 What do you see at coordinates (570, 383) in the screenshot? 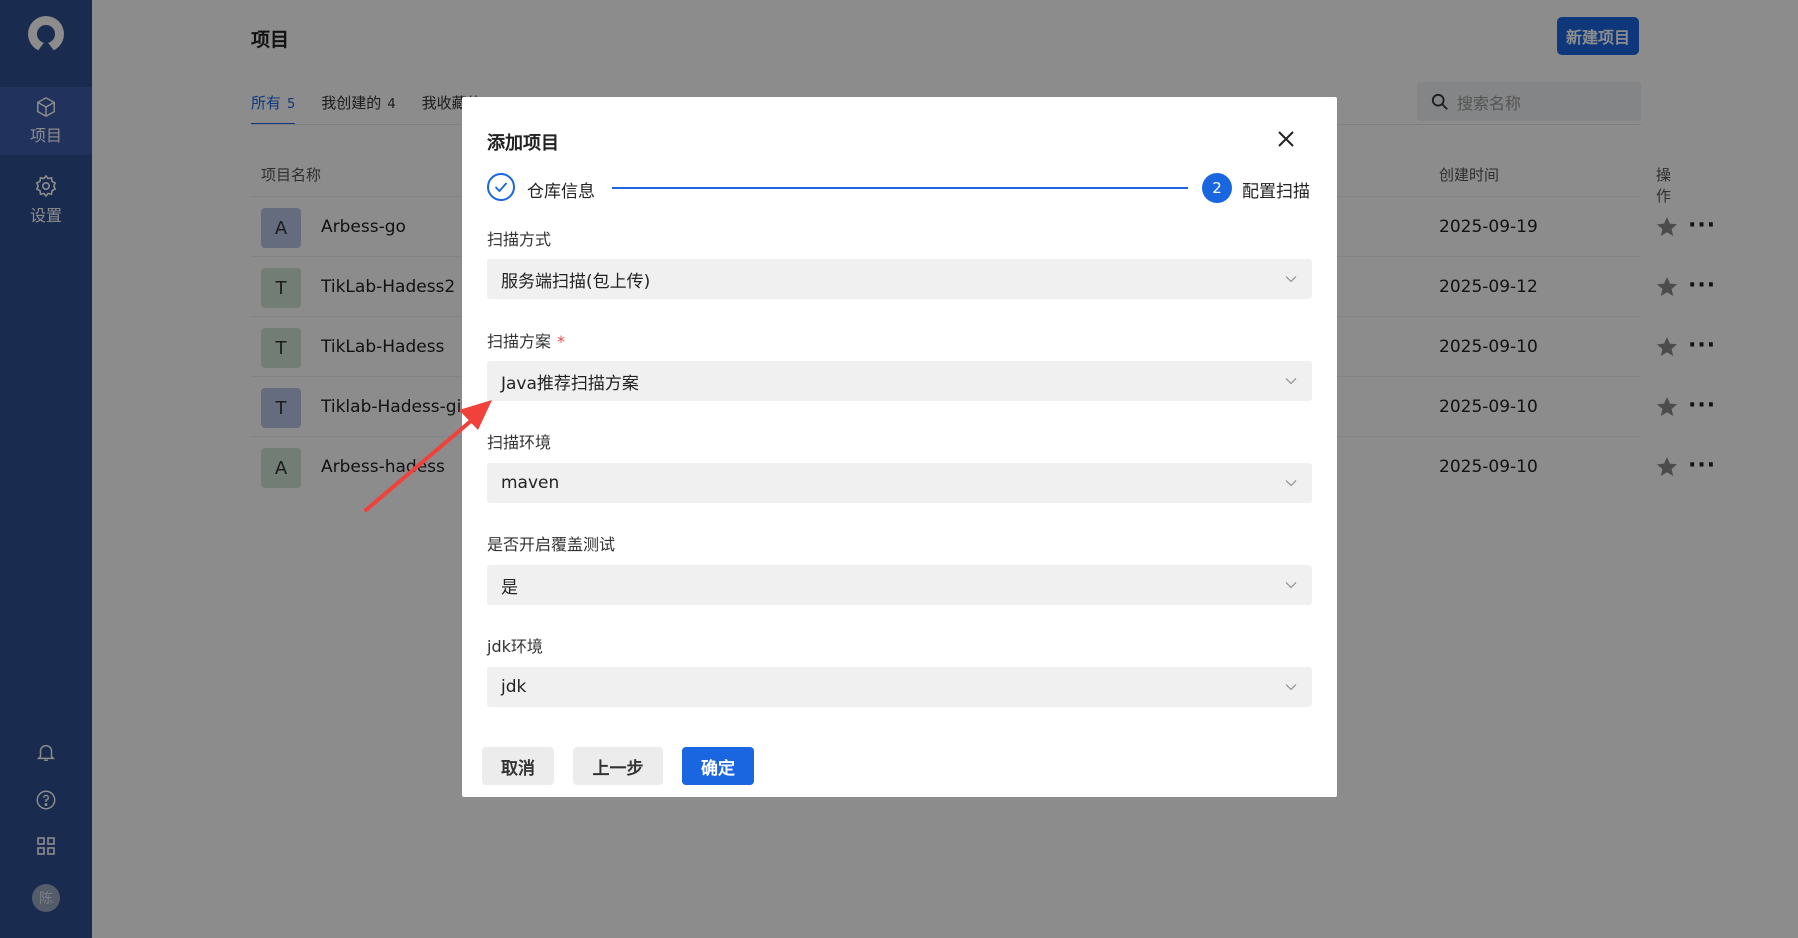
I see `select-value: Java推荐扫描方案` at bounding box center [570, 383].